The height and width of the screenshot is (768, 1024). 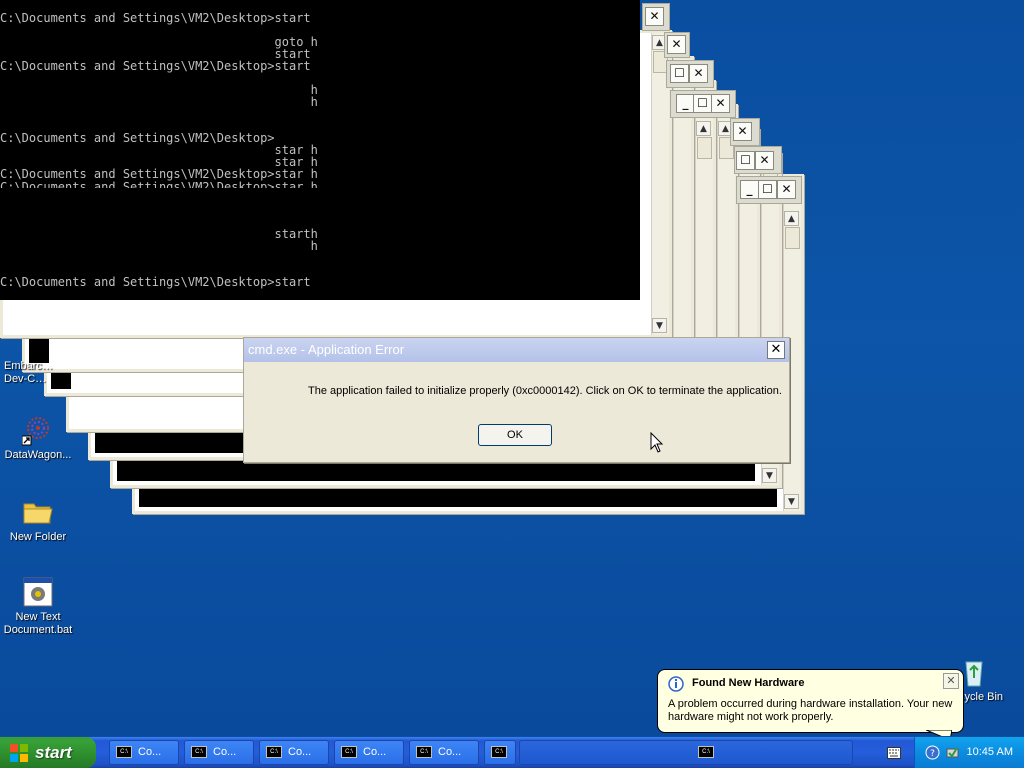 I want to click on balloon-tail, so click(x=939, y=733).